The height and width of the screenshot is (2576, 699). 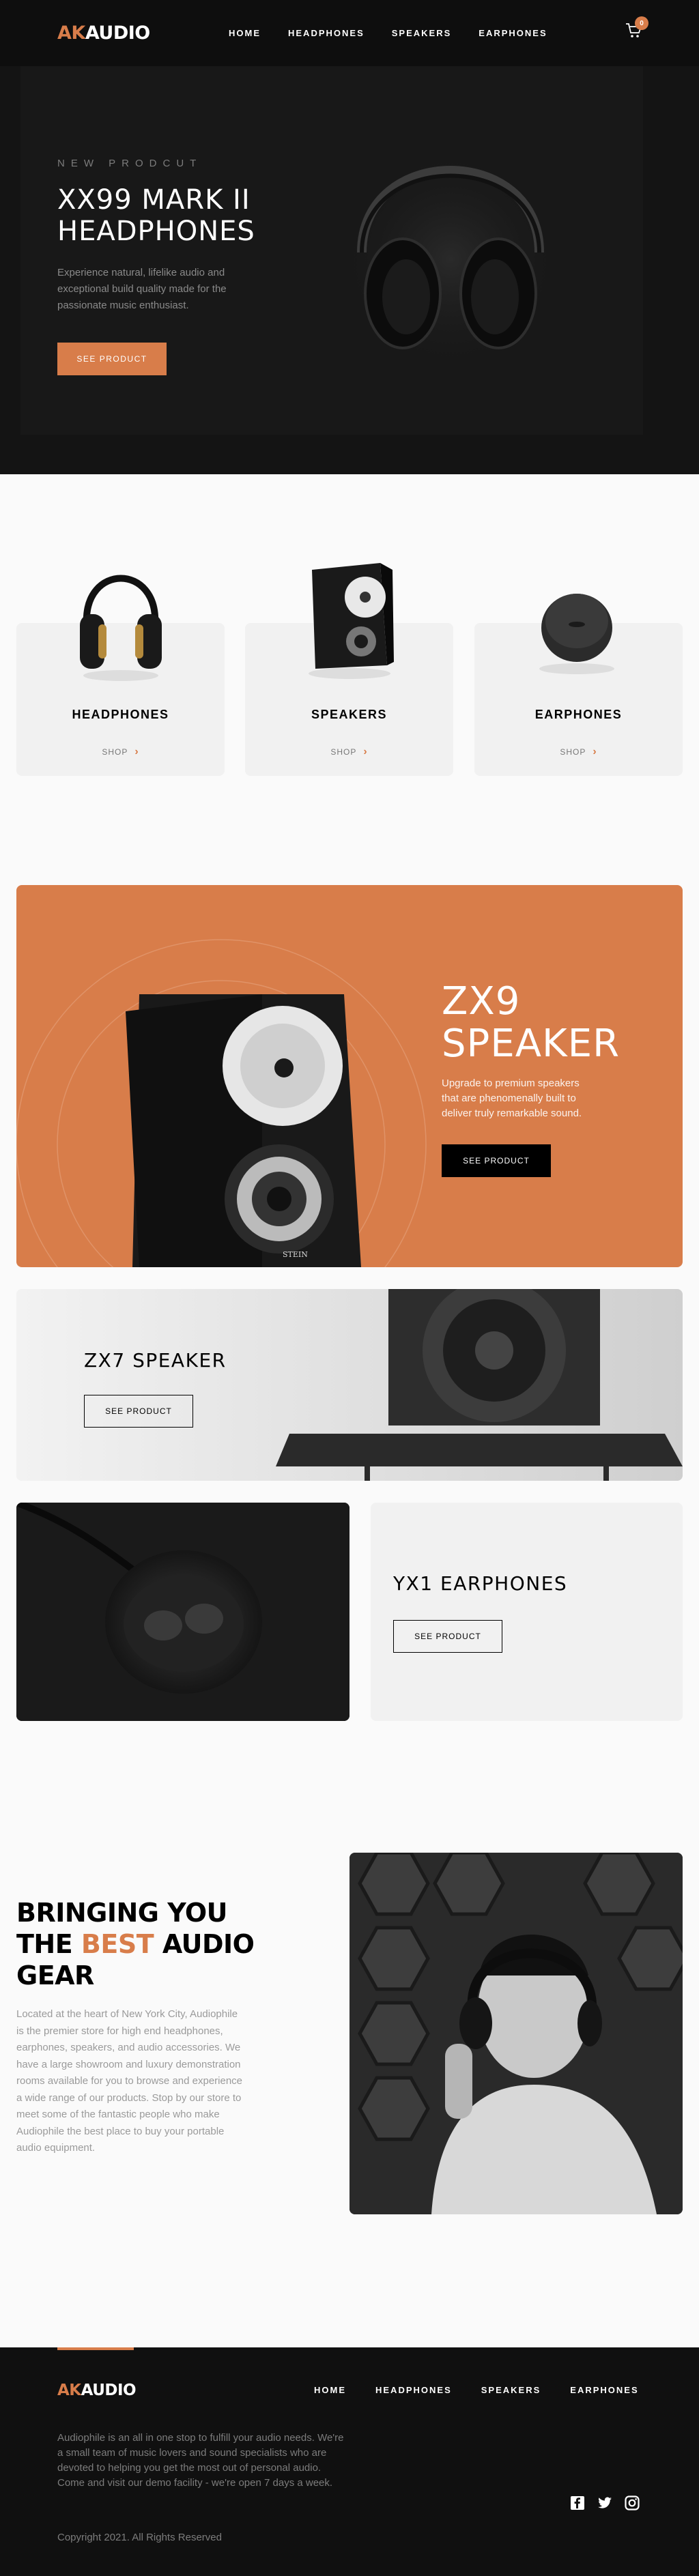 I want to click on zx7-title: ZX7 SPEAKER, so click(x=155, y=1360).